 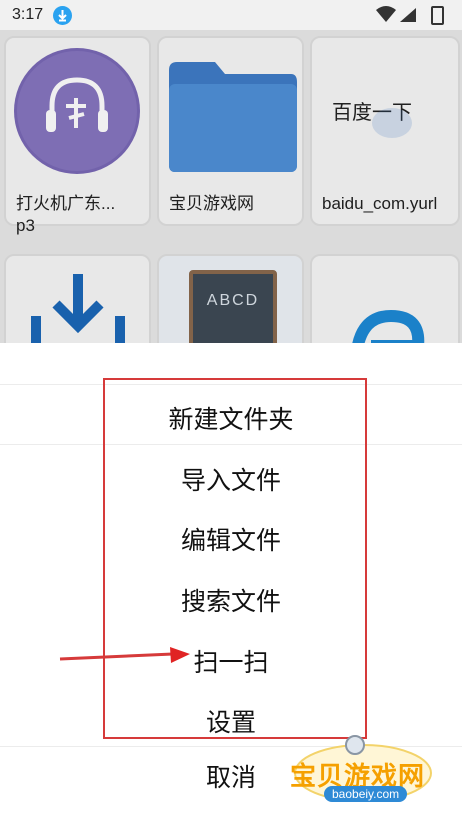 What do you see at coordinates (124, 655) in the screenshot?
I see `arrow-annotation-icon` at bounding box center [124, 655].